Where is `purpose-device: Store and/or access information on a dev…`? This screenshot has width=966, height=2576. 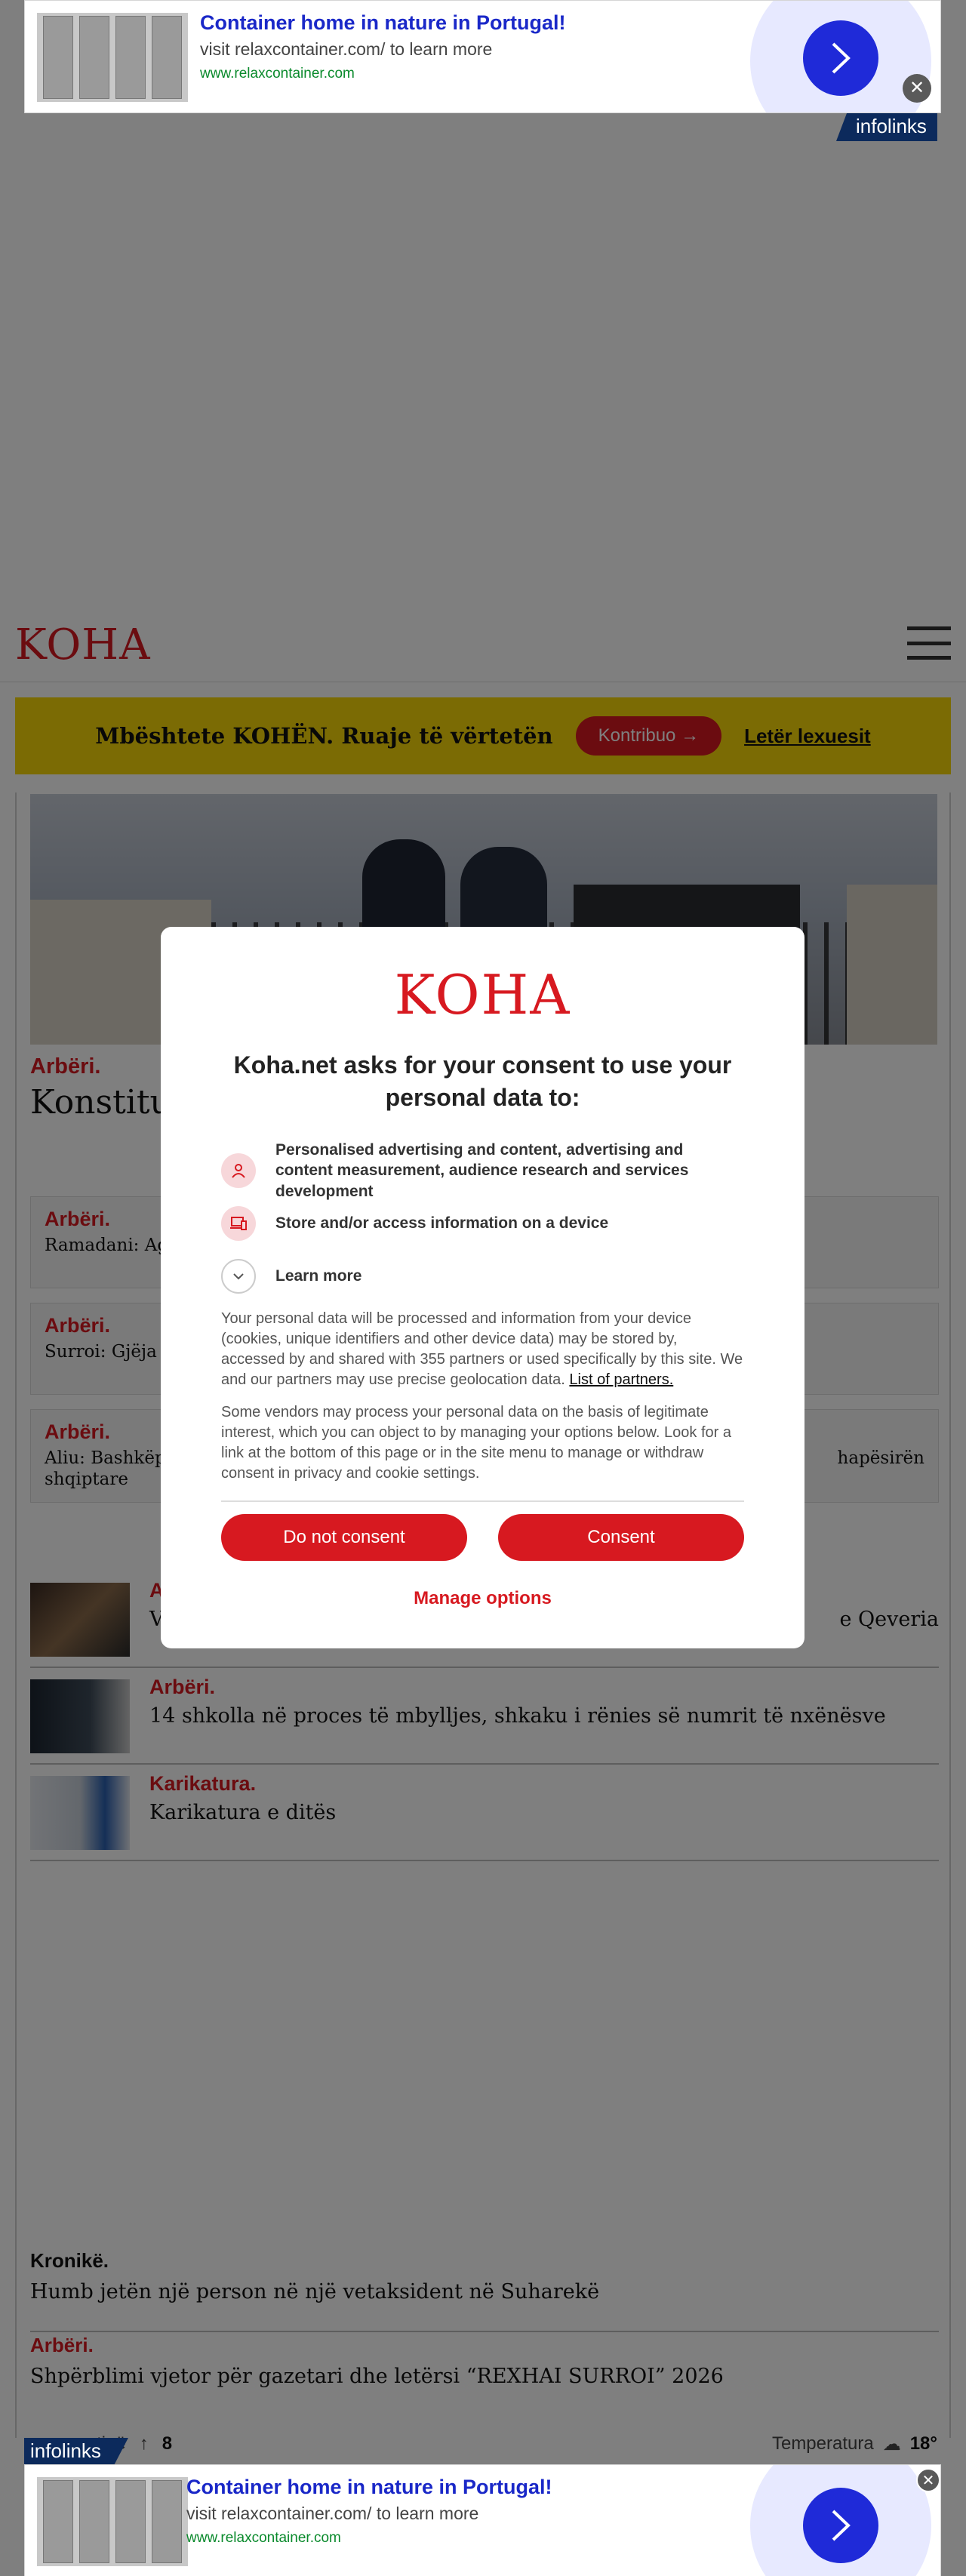 purpose-device: Store and/or access information on a dev… is located at coordinates (482, 1223).